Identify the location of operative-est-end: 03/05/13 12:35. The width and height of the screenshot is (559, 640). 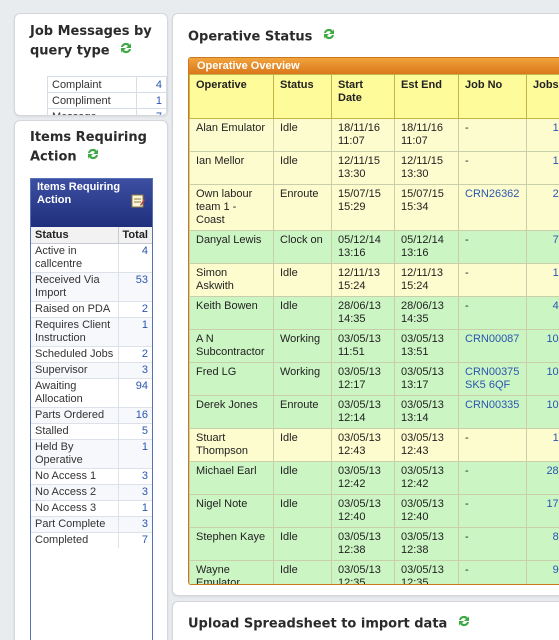
(426, 572).